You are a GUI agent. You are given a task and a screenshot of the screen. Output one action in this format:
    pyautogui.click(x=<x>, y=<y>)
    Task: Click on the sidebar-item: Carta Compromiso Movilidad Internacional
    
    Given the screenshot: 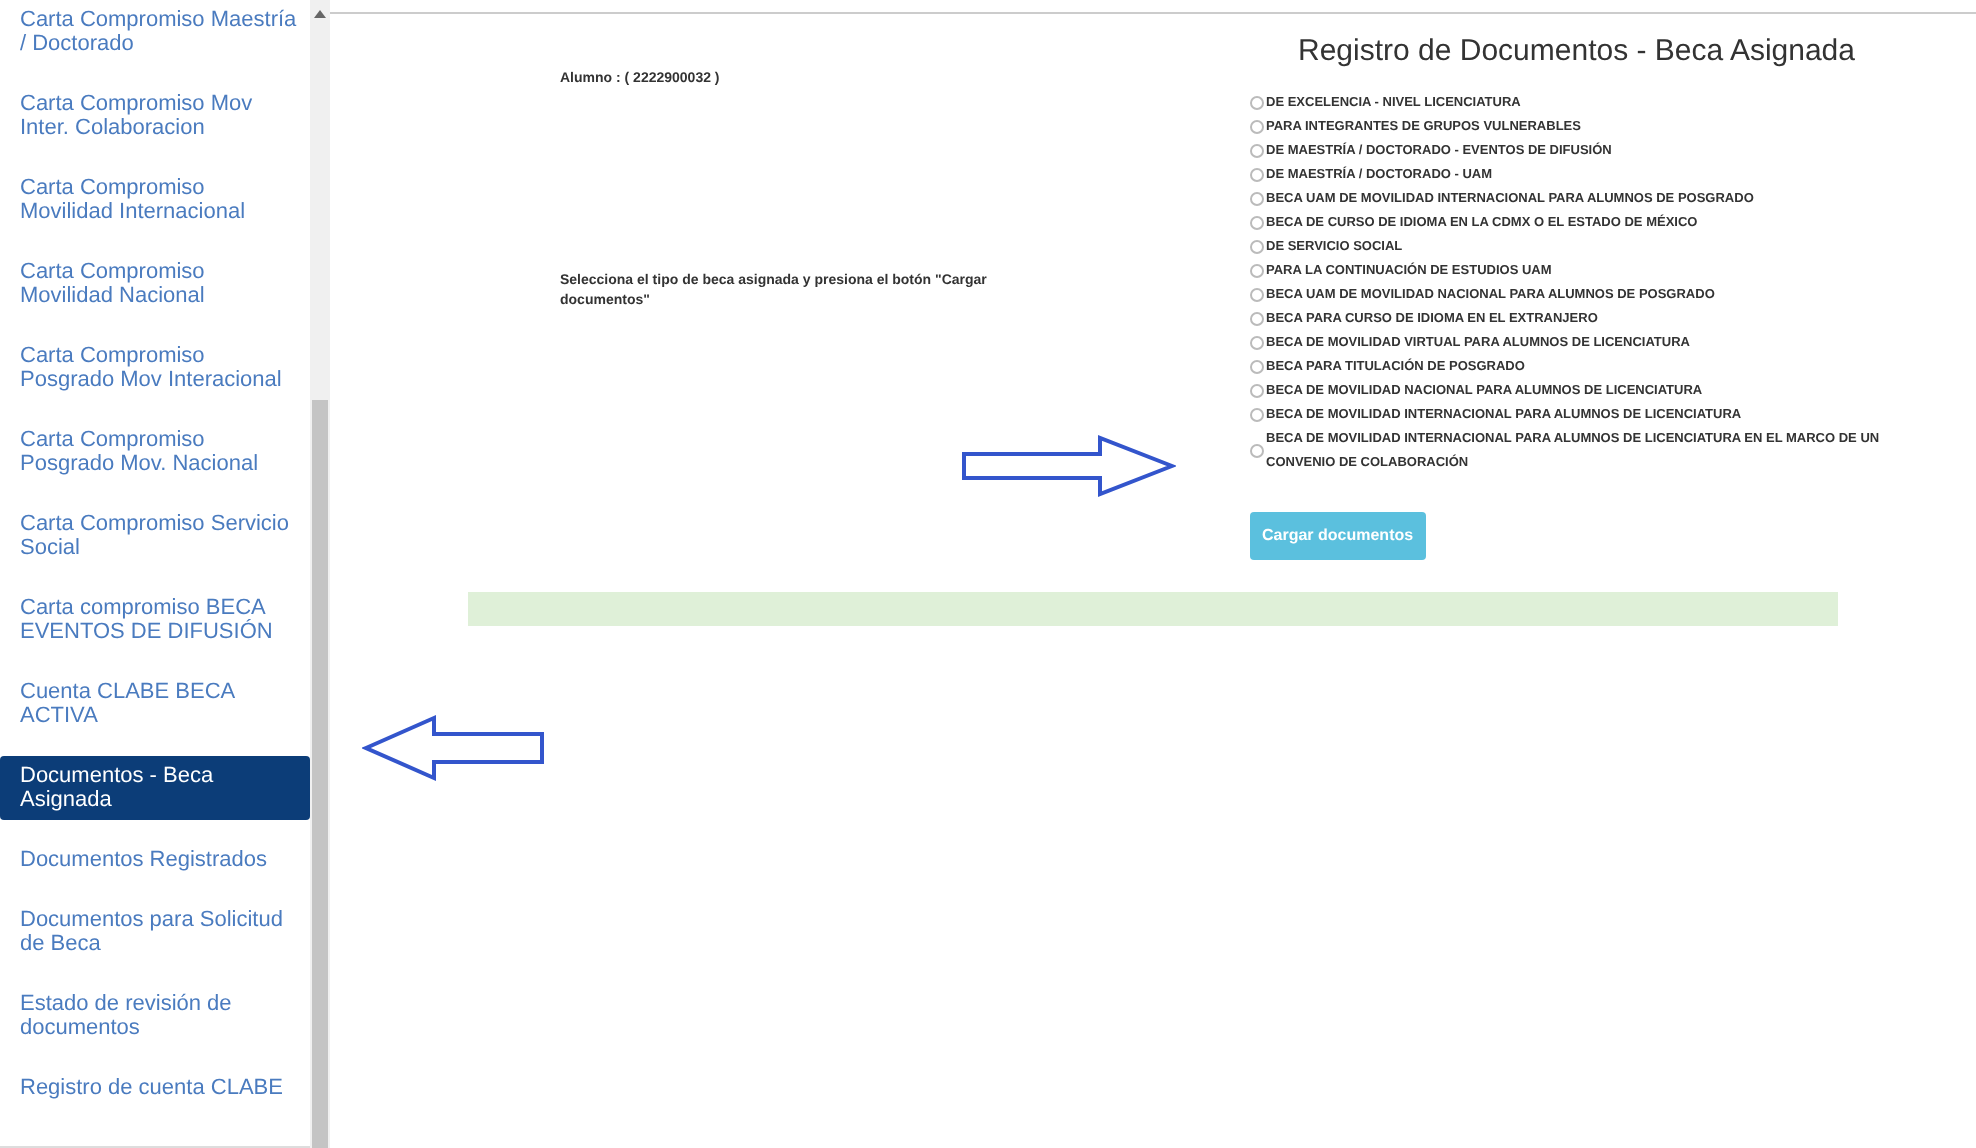 What is the action you would take?
    pyautogui.click(x=155, y=200)
    